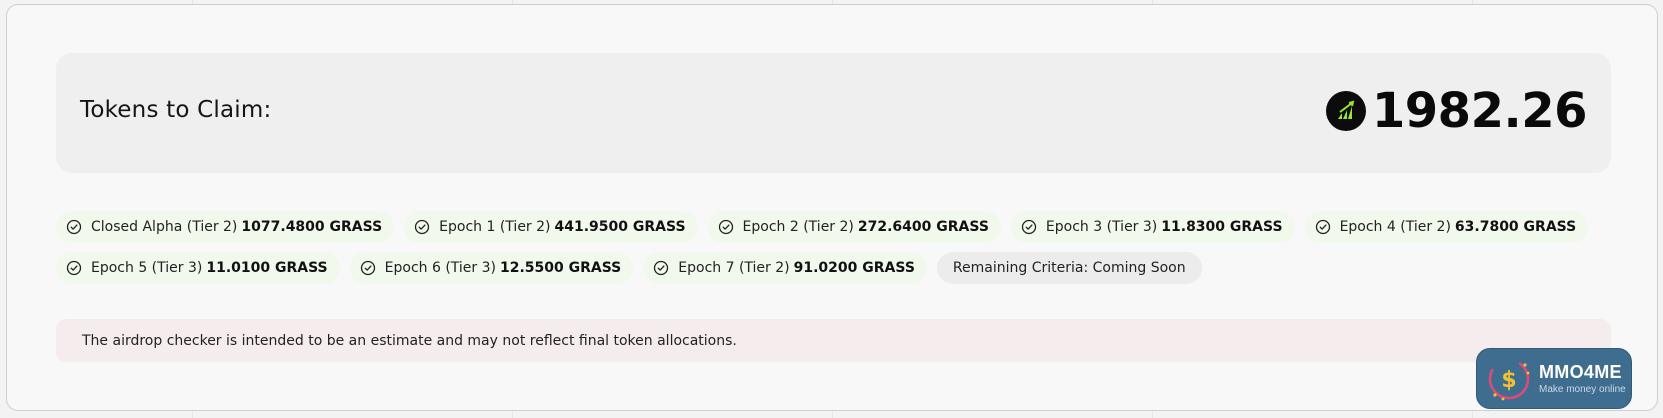  What do you see at coordinates (734, 268) in the screenshot?
I see `criteria-label: Epoch 7 (Tier 2)` at bounding box center [734, 268].